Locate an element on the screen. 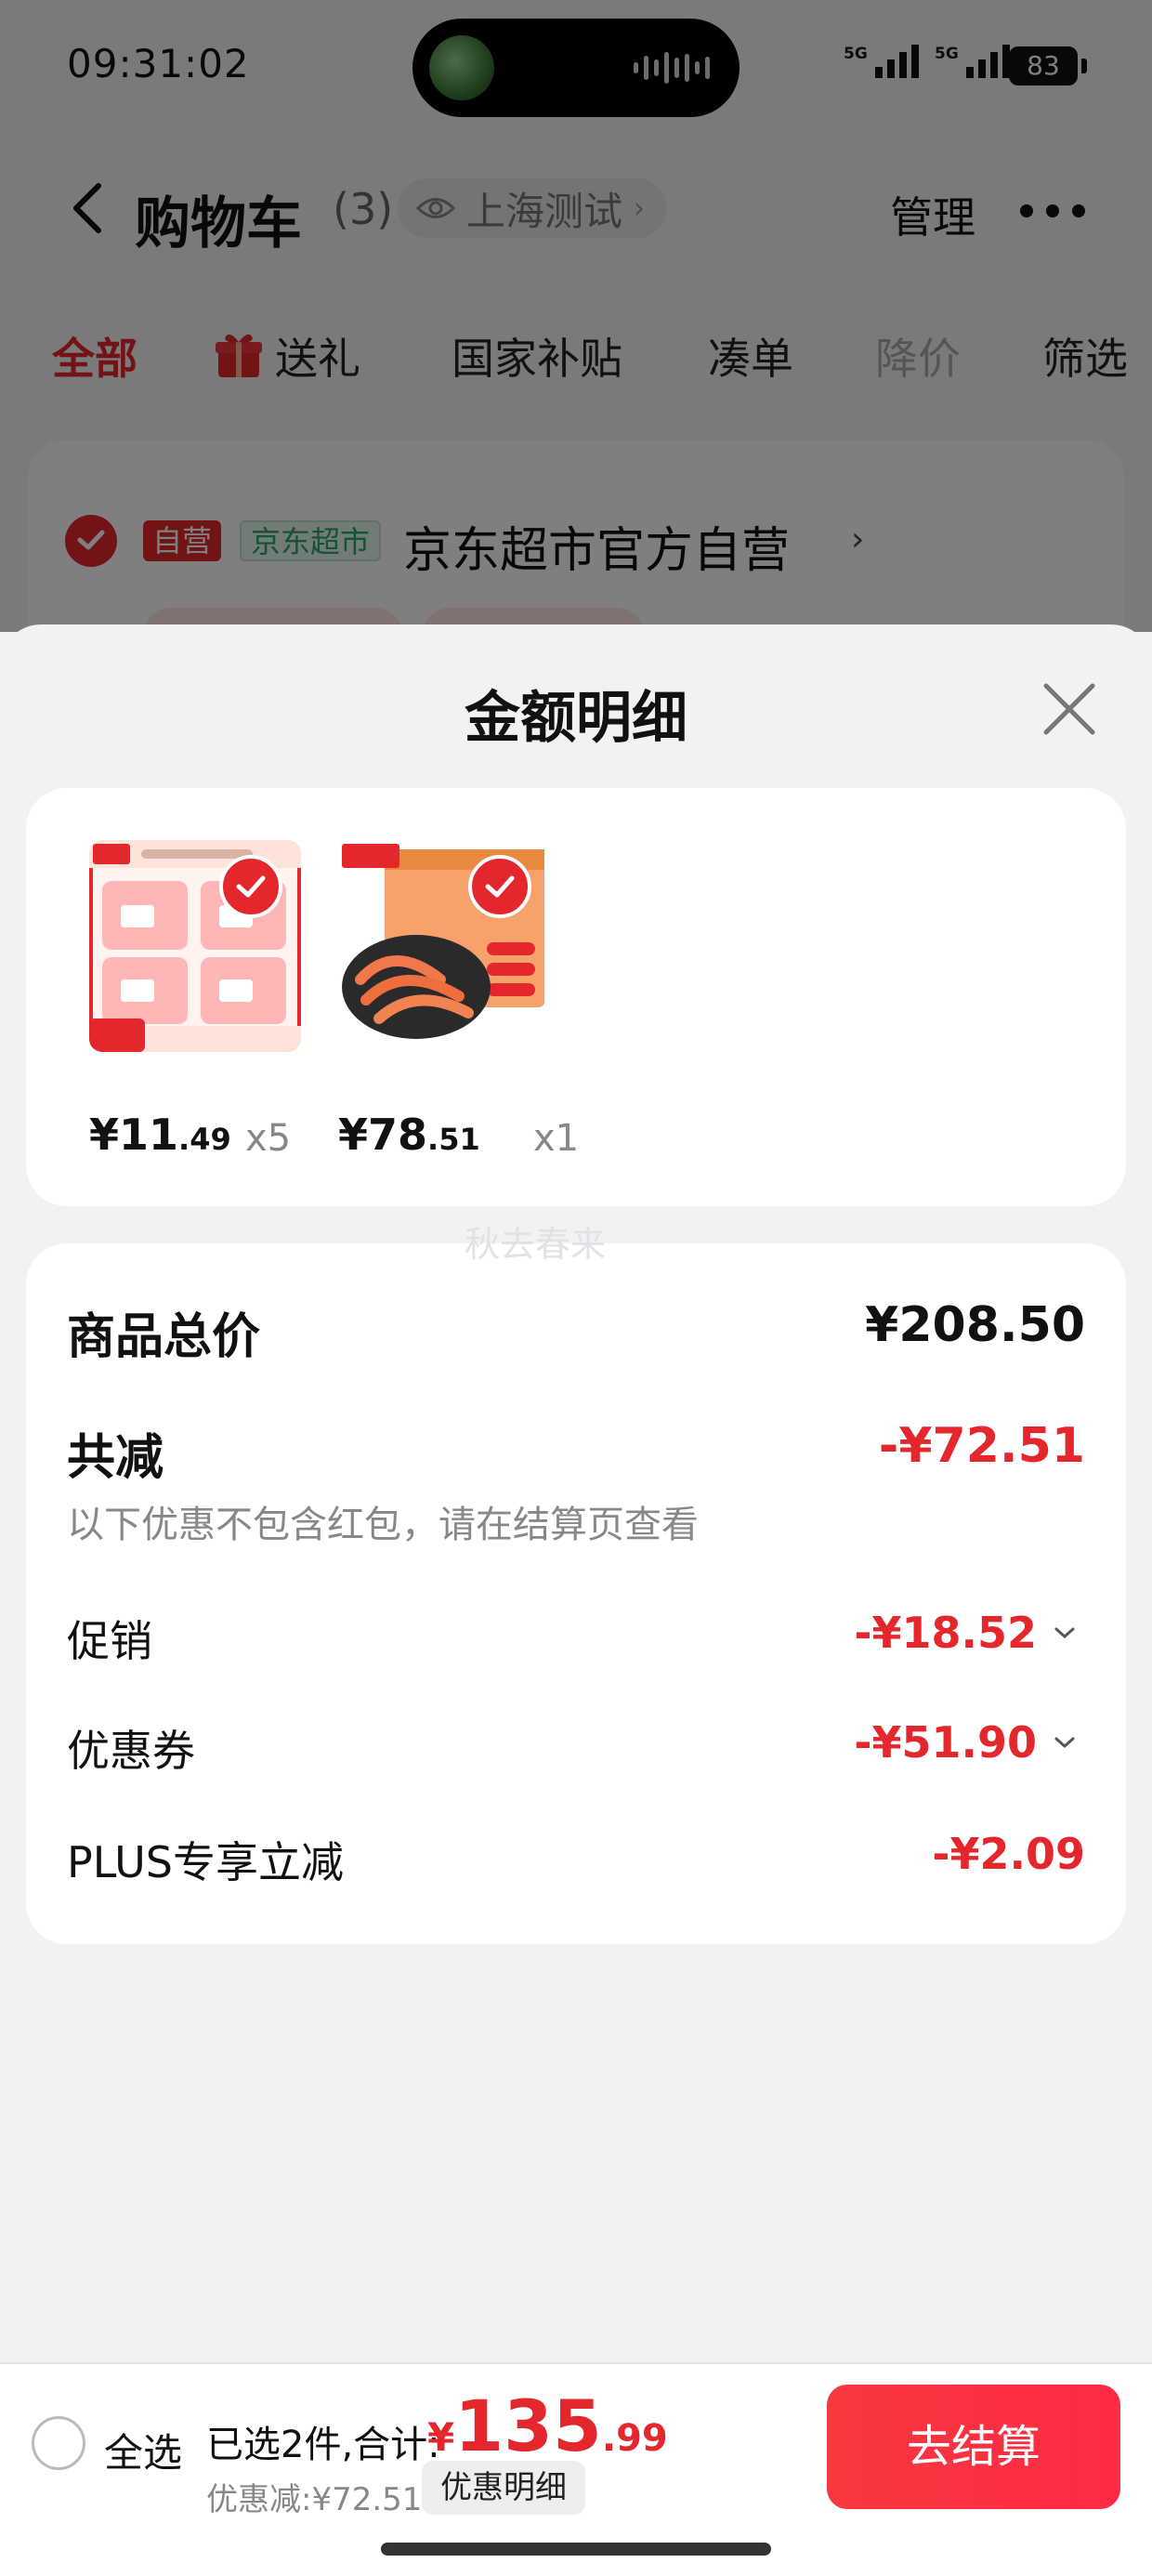 The image size is (1152, 2576). selected-summary: 已选2件,合计: is located at coordinates (323, 2445).